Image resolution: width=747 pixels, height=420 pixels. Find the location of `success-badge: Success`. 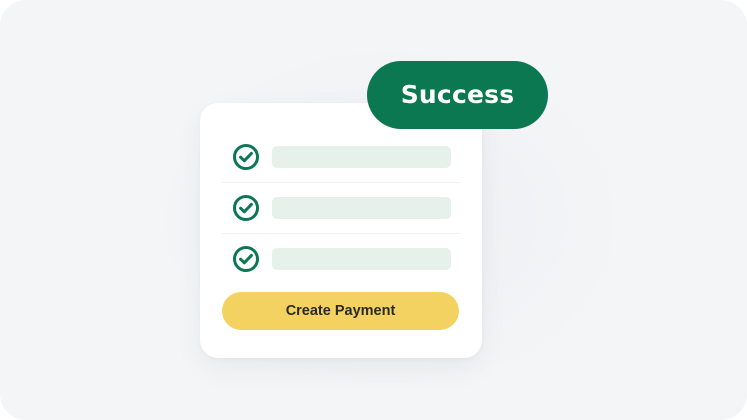

success-badge: Success is located at coordinates (457, 95).